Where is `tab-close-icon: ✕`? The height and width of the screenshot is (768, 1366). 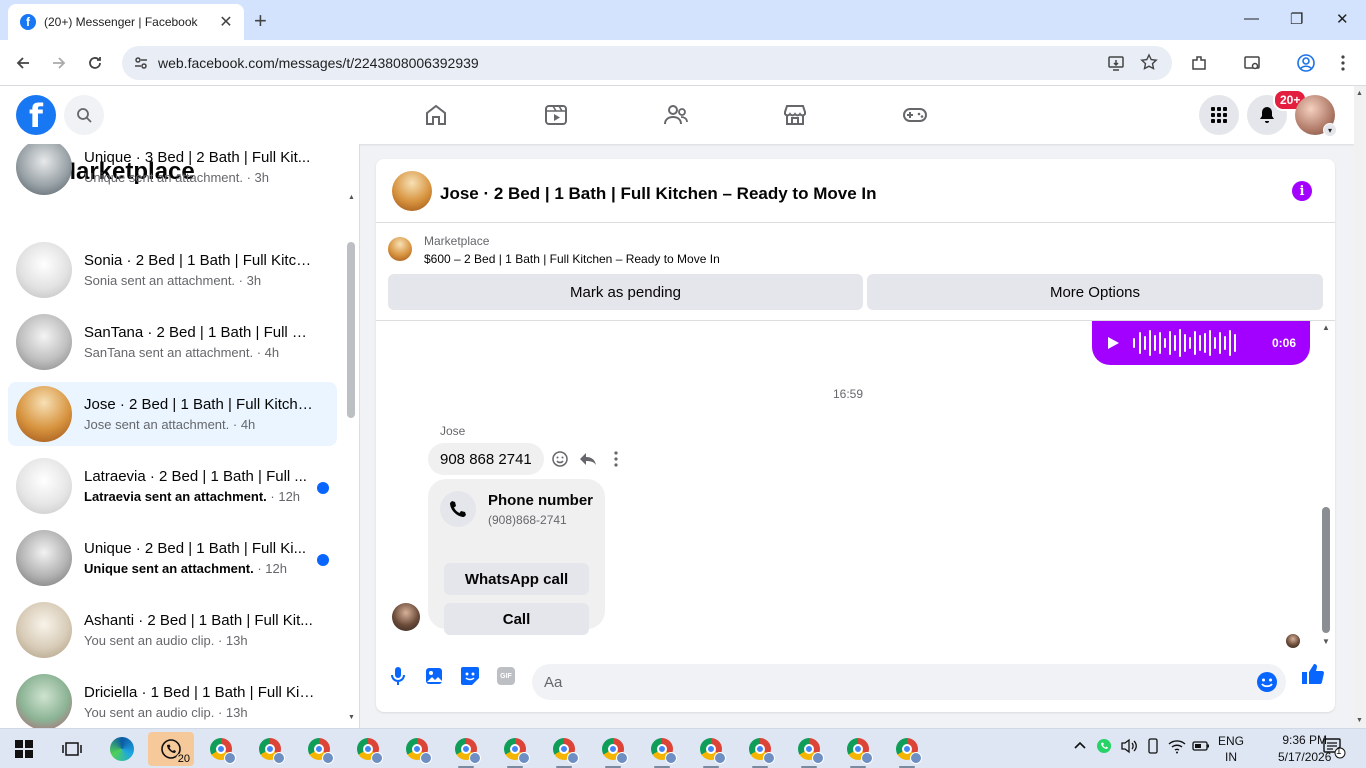 tab-close-icon: ✕ is located at coordinates (226, 22).